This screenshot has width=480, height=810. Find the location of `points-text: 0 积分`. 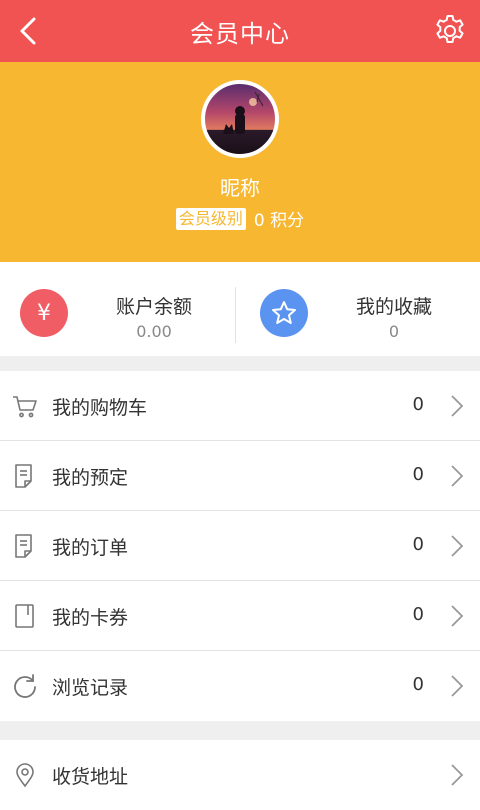

points-text: 0 积分 is located at coordinates (279, 221).